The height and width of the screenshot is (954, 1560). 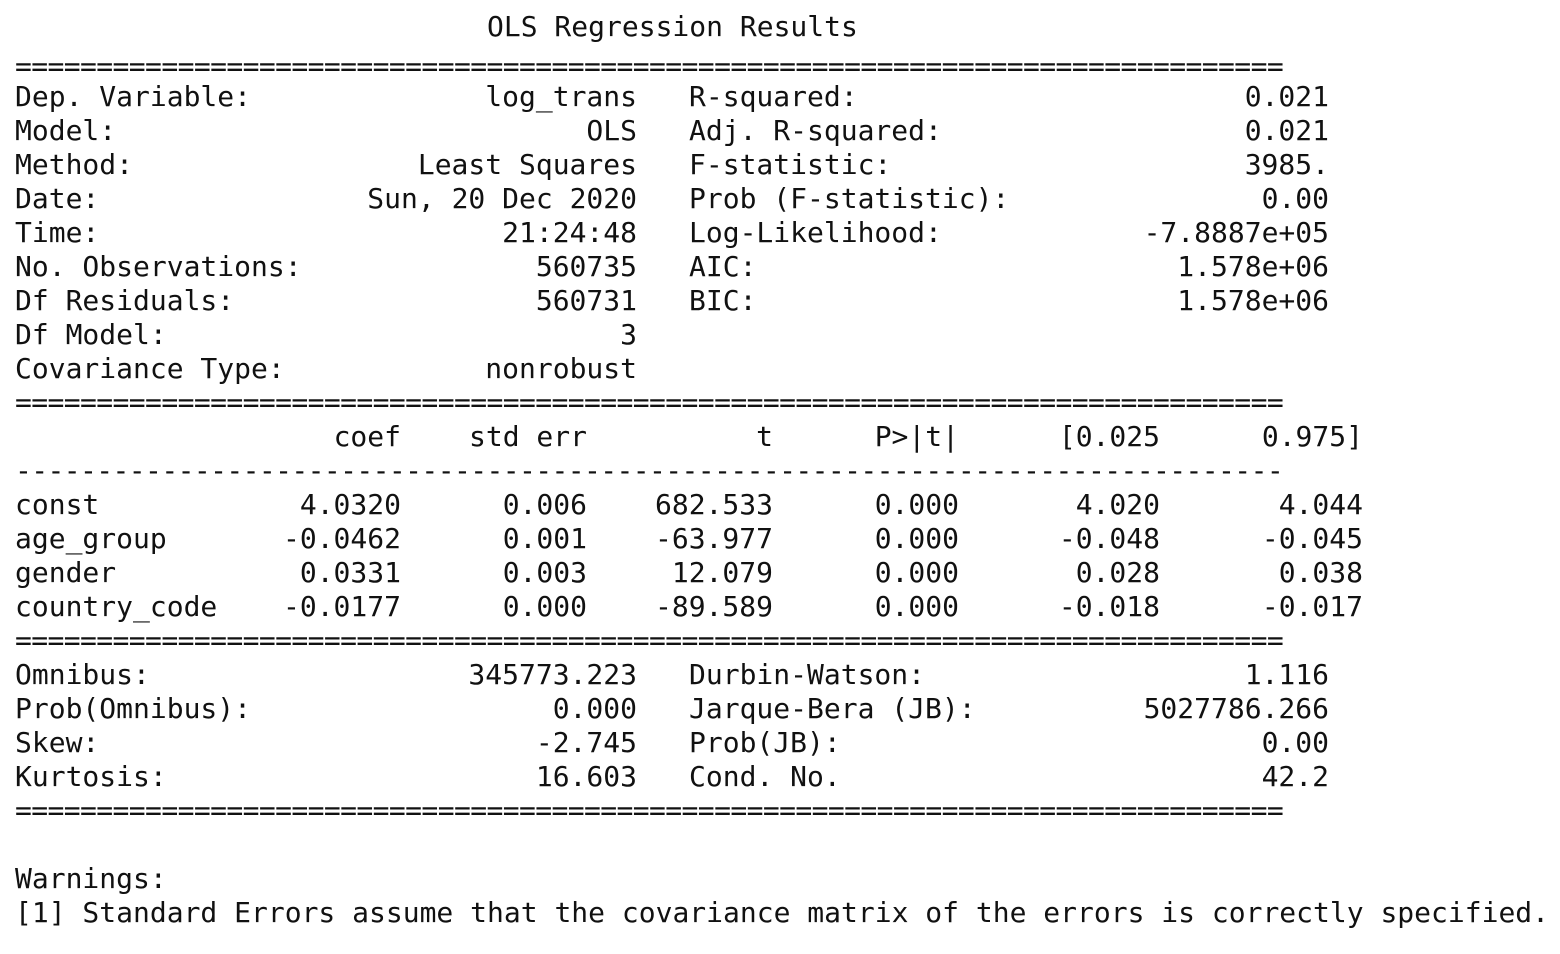 What do you see at coordinates (1236, 232) in the screenshot?
I see `stat-value: -7.8887e+05` at bounding box center [1236, 232].